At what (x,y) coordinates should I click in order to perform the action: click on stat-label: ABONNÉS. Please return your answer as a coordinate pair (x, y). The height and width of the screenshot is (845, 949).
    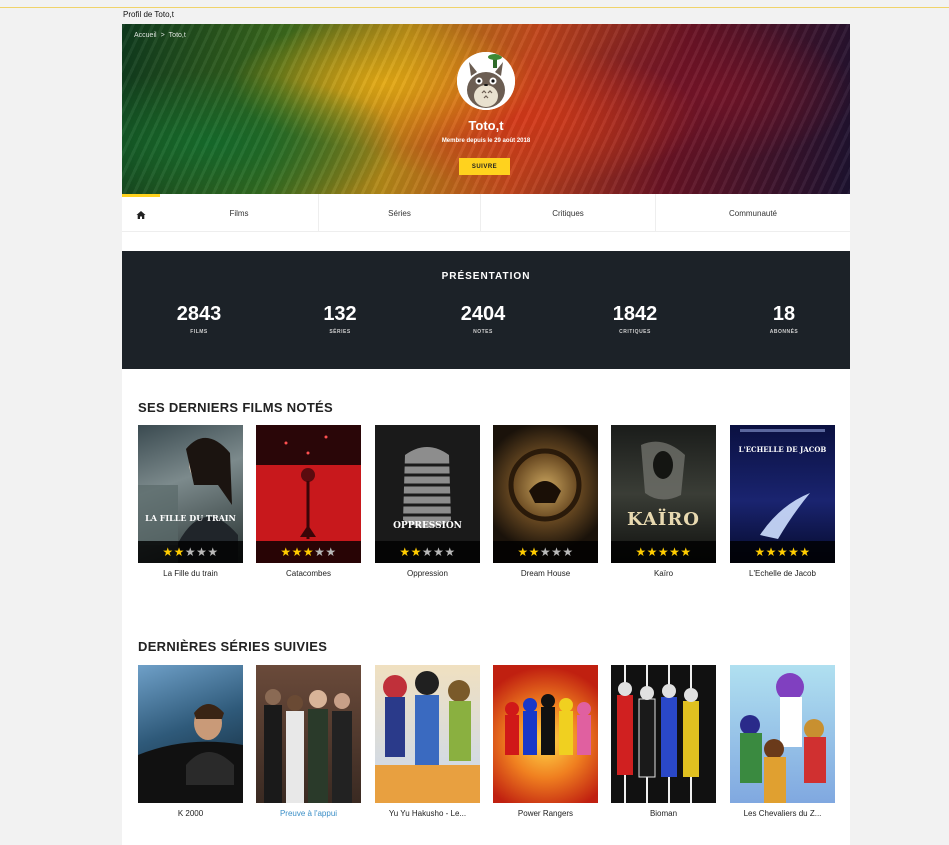
    Looking at the image, I should click on (784, 332).